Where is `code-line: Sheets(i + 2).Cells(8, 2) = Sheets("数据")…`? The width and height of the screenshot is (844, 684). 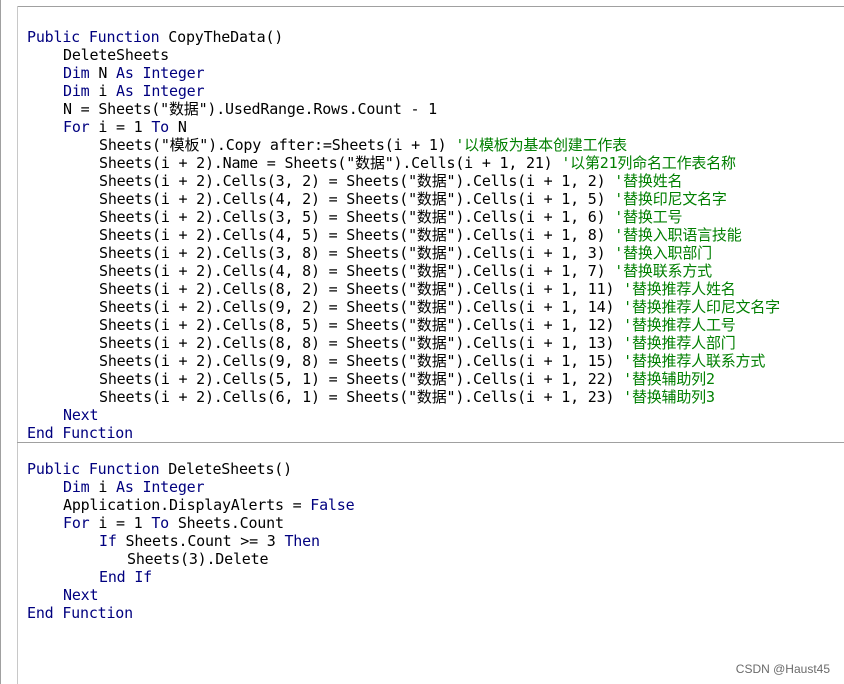
code-line: Sheets(i + 2).Cells(8, 2) = Sheets("数据")… is located at coordinates (403, 289).